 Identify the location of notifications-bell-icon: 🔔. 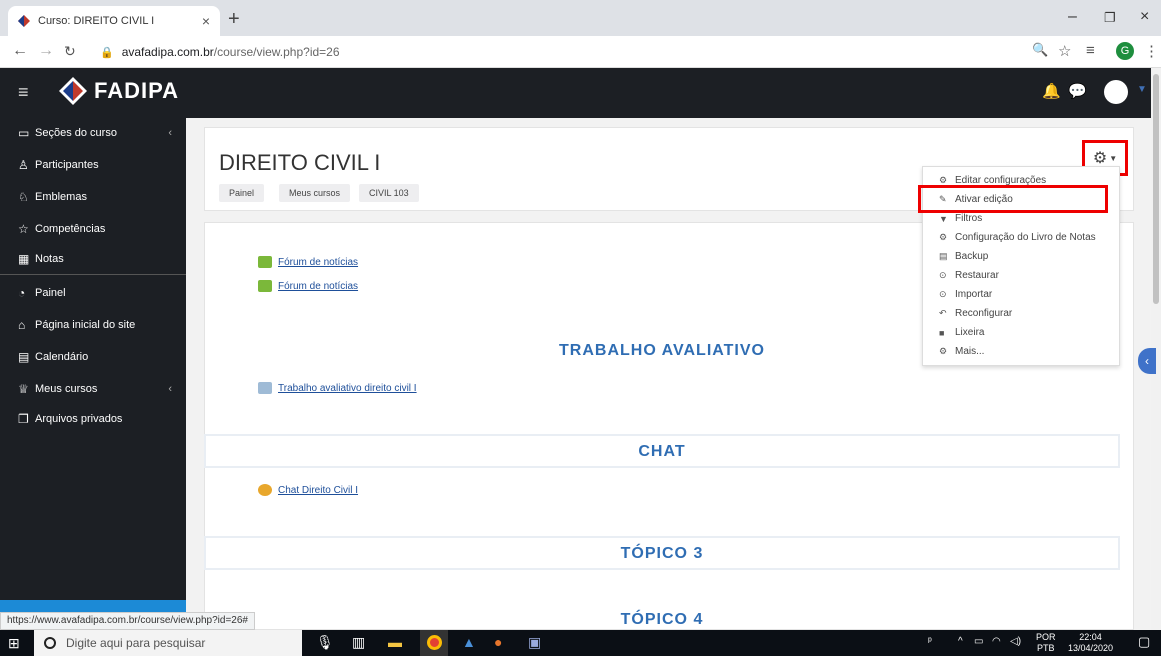
(1051, 91).